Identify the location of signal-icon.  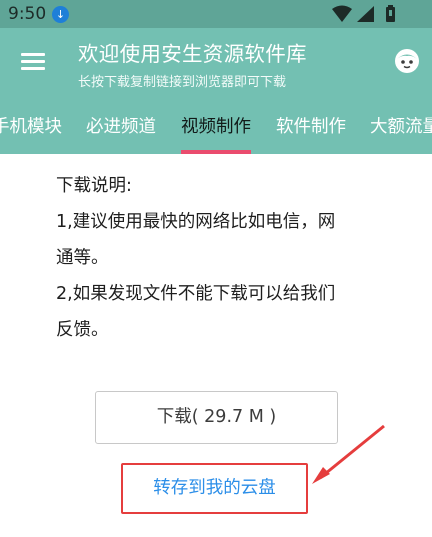
(365, 14).